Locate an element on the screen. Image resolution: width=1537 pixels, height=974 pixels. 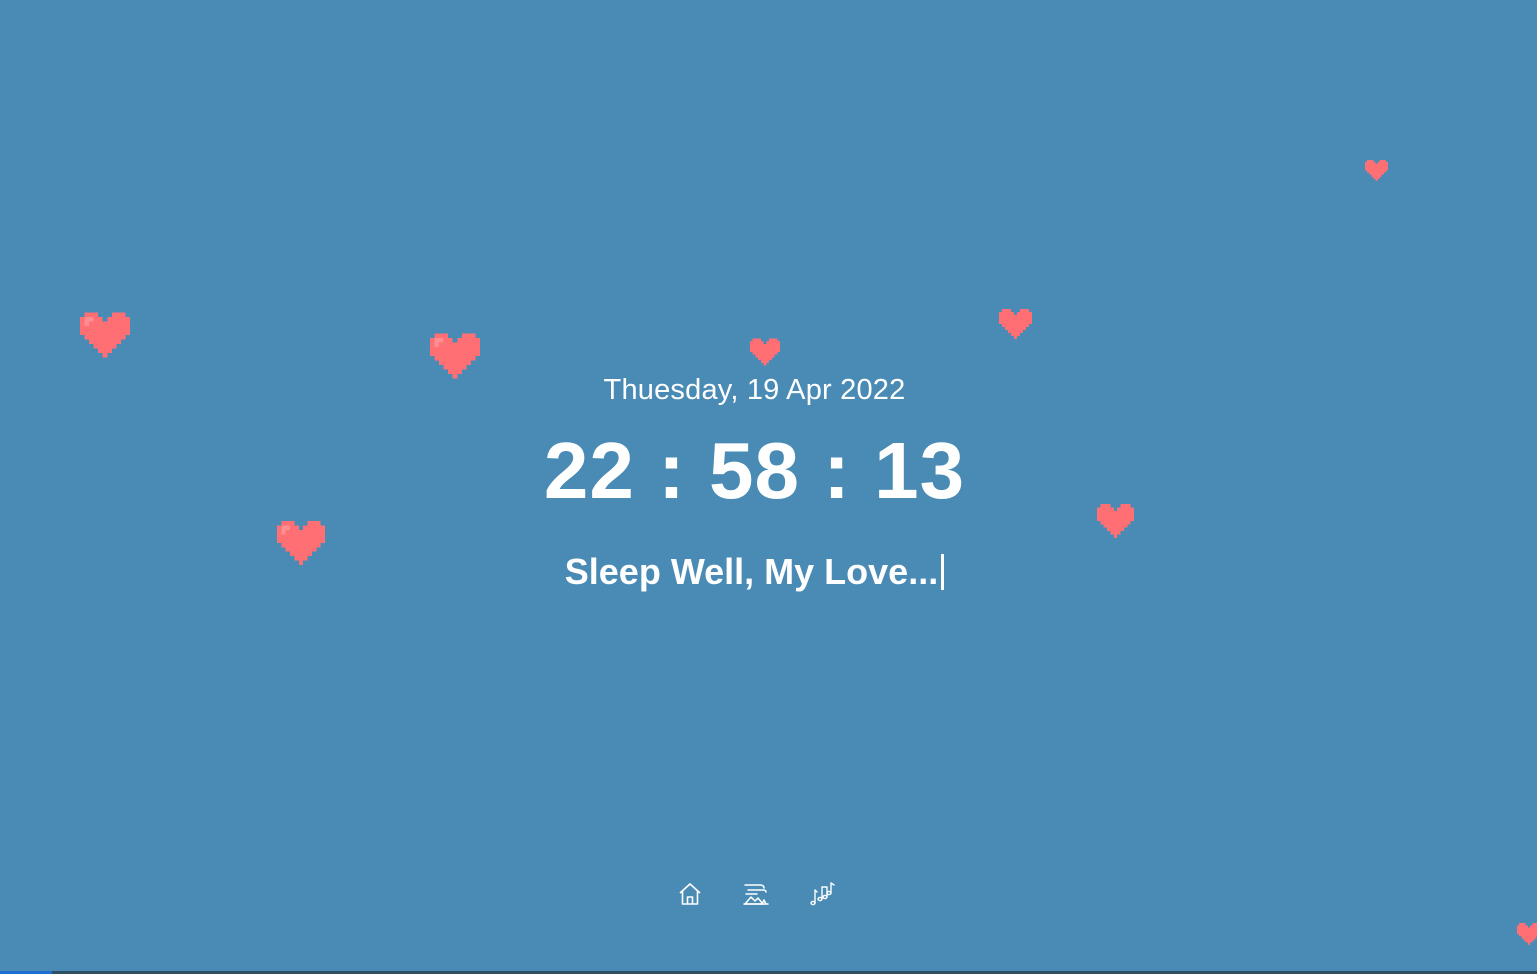
home-button is located at coordinates (690, 894).